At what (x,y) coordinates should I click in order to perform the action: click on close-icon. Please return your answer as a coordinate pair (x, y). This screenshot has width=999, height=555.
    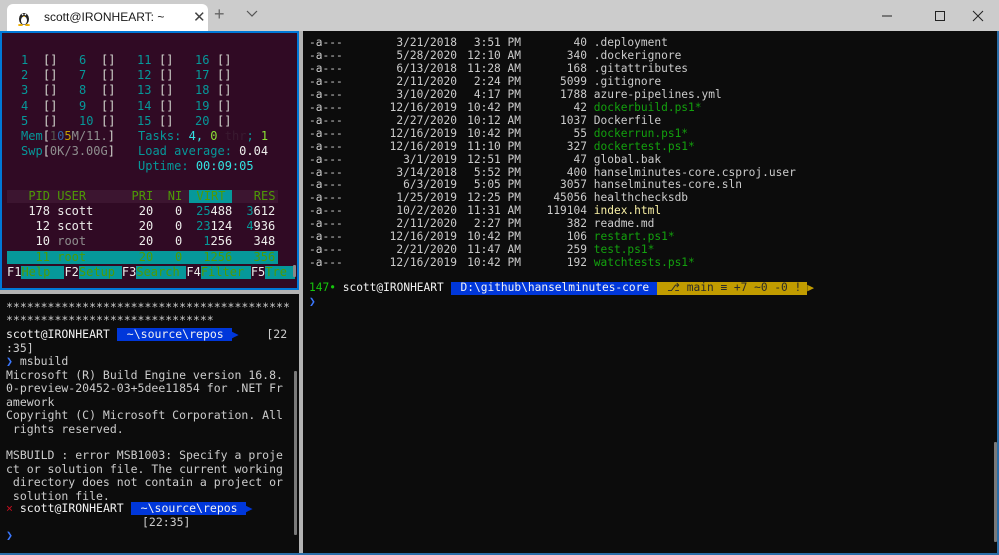
    Looking at the image, I should click on (978, 15).